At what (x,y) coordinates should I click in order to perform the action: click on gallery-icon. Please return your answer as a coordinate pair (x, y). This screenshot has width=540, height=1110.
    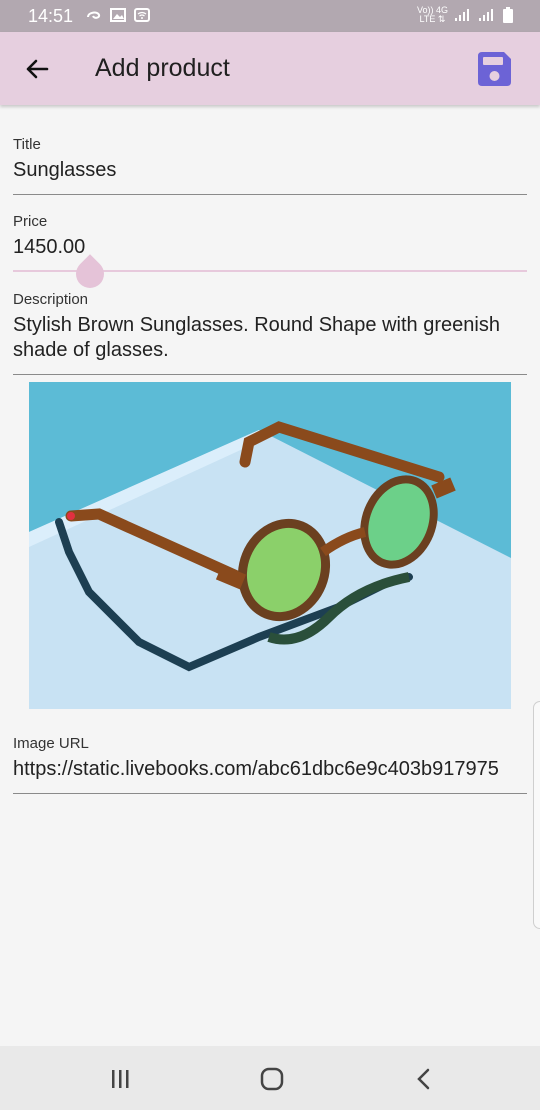
    Looking at the image, I should click on (118, 15).